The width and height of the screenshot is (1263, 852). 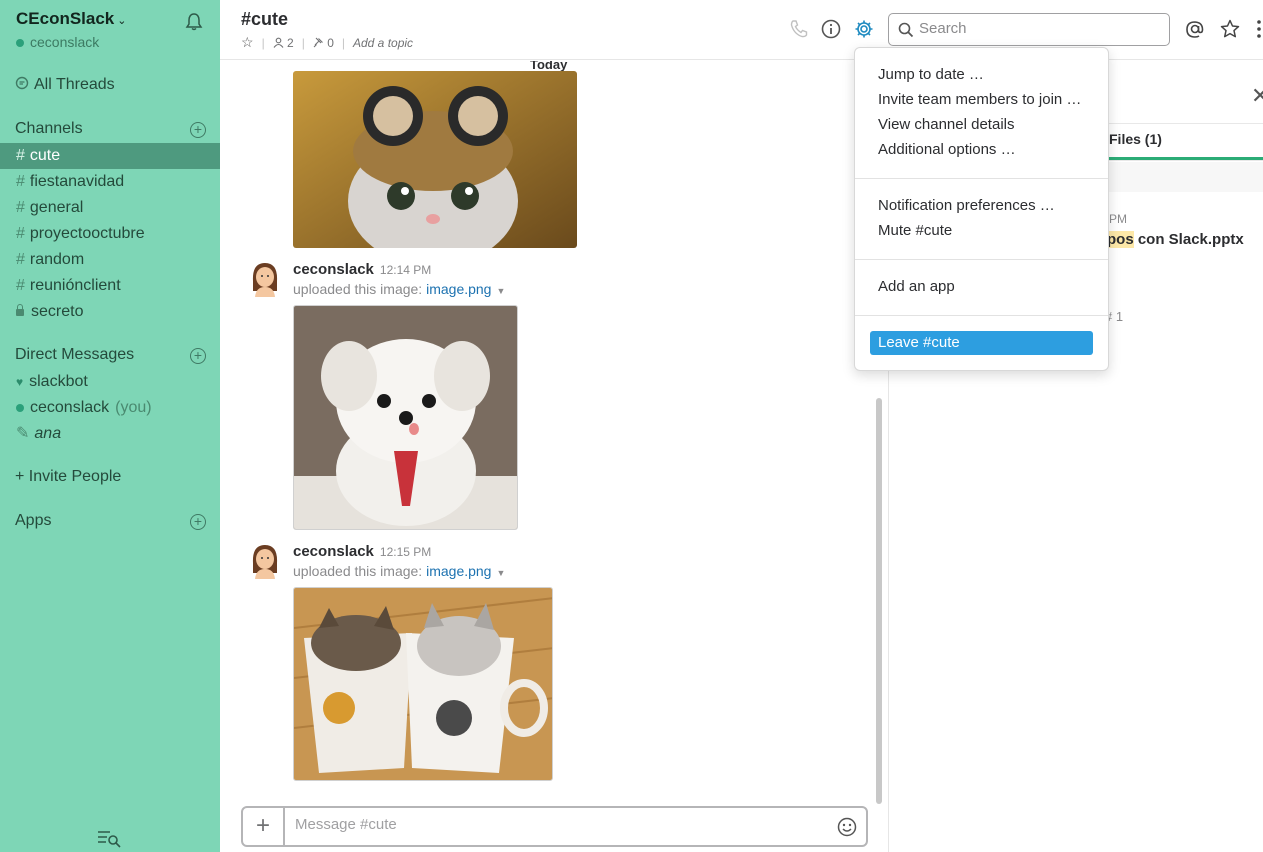 What do you see at coordinates (247, 42) in the screenshot?
I see `star-icon: ☆` at bounding box center [247, 42].